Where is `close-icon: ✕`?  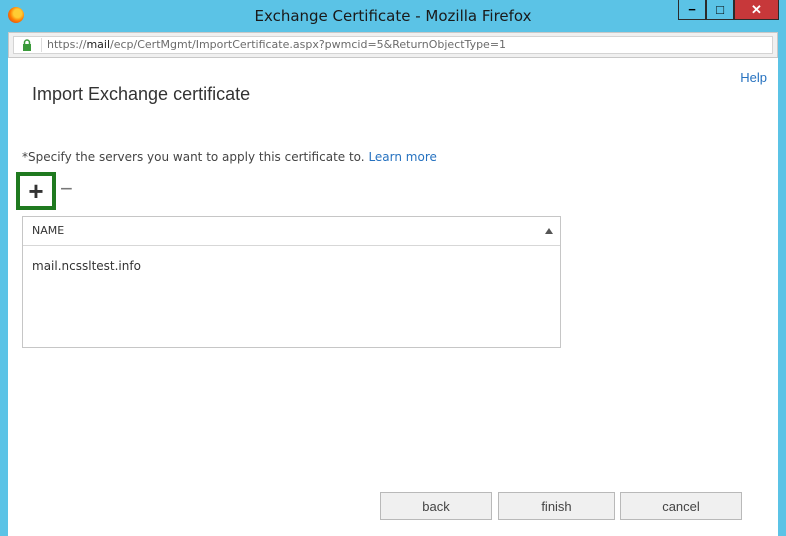 close-icon: ✕ is located at coordinates (756, 9).